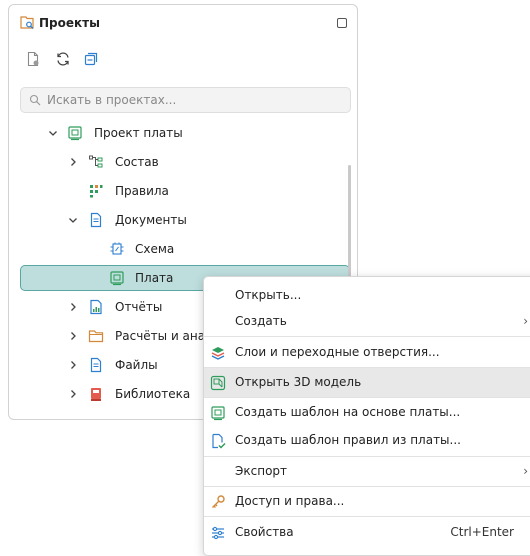  I want to click on board-template-icon, so click(218, 413).